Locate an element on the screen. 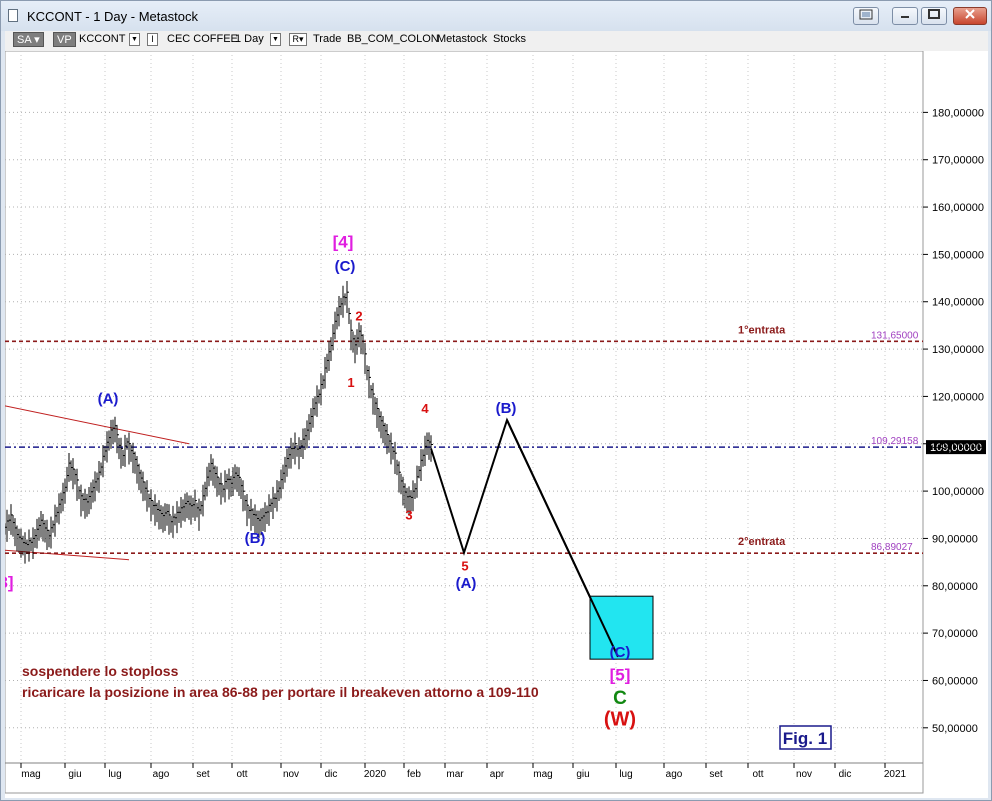  i-toggle: I is located at coordinates (152, 39).